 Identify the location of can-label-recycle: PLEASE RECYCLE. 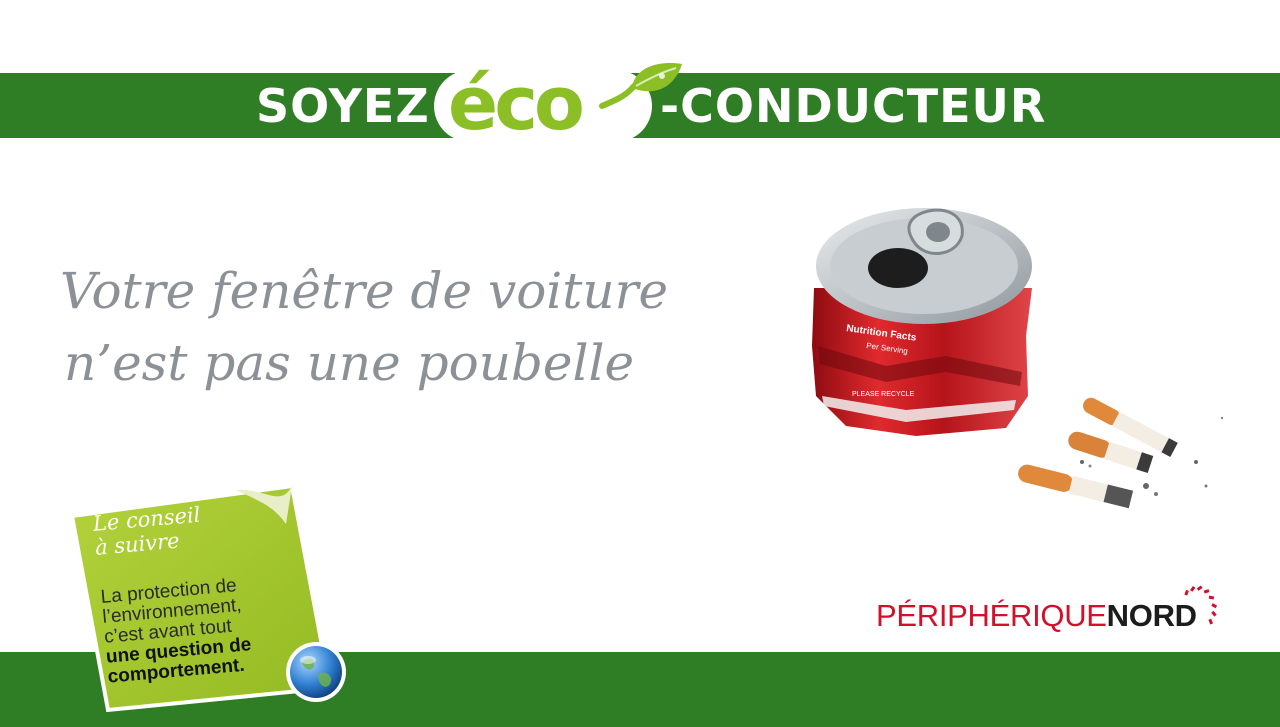
(883, 394).